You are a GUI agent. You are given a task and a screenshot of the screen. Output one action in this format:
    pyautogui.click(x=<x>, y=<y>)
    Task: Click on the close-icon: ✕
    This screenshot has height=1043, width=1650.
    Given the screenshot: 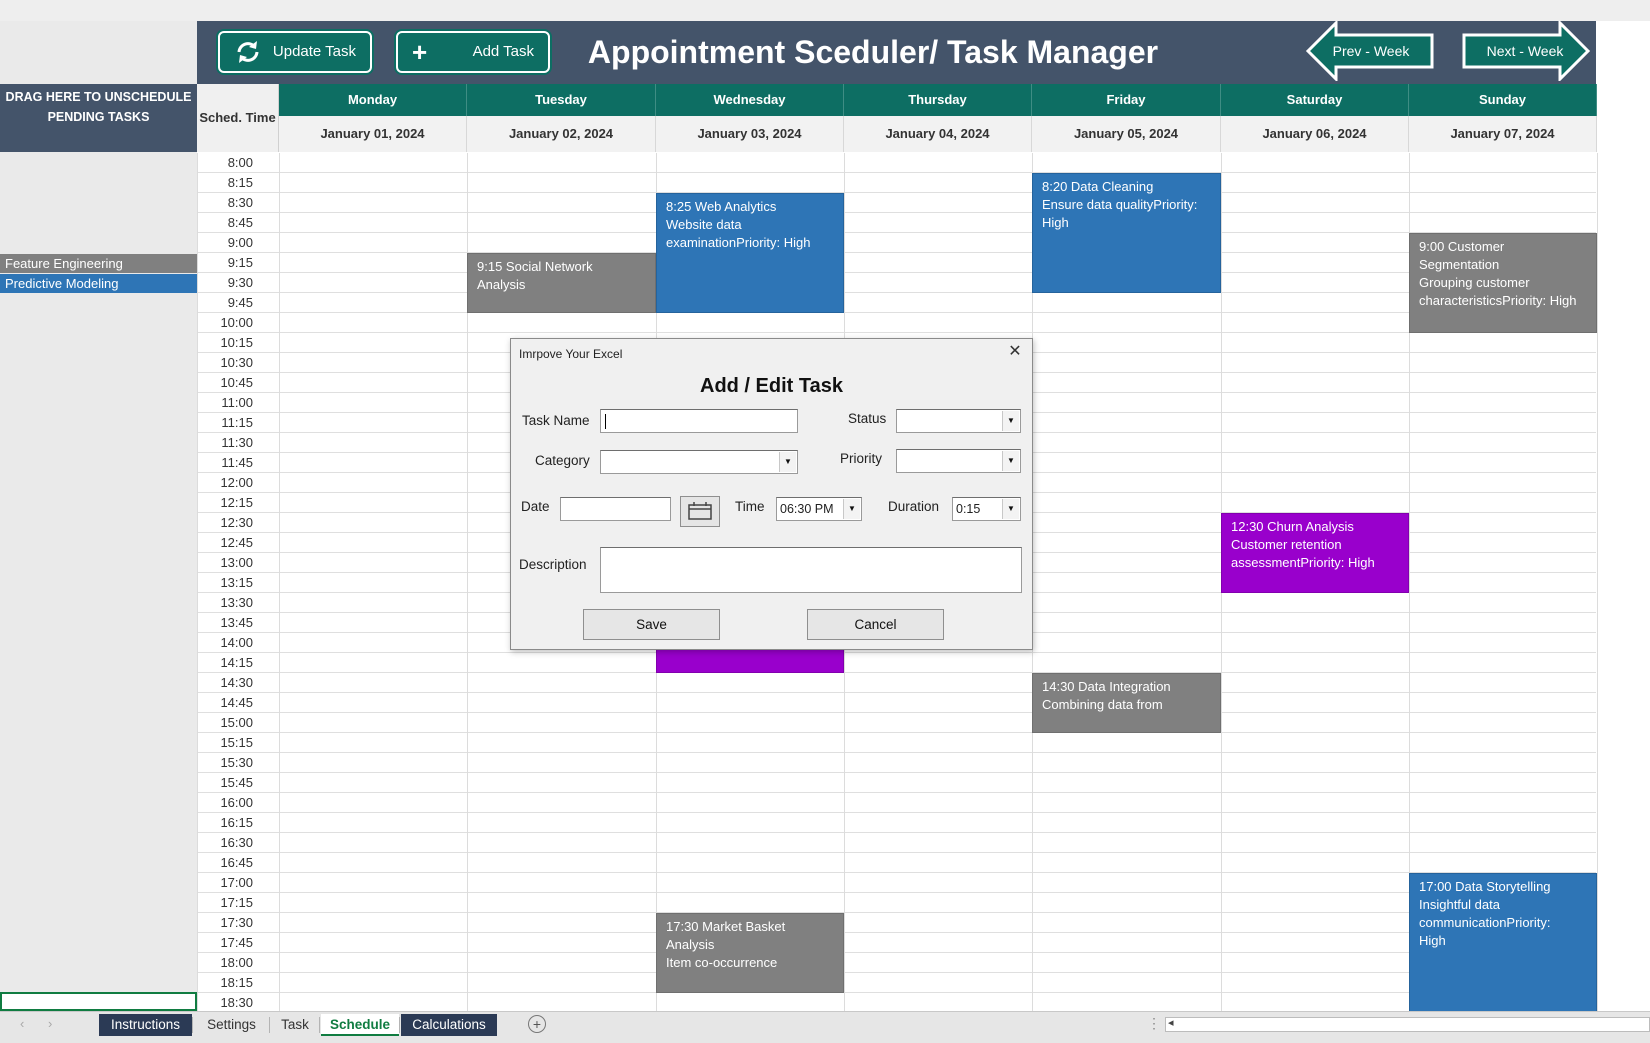 What is the action you would take?
    pyautogui.click(x=1015, y=352)
    